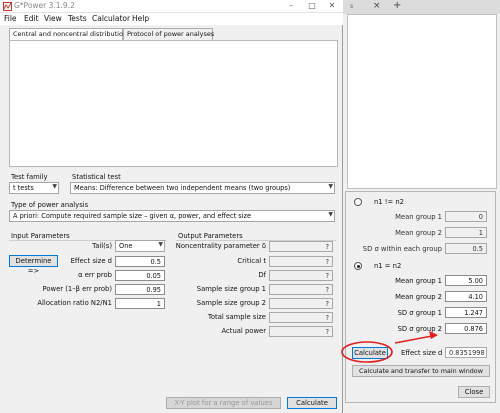 The width and height of the screenshot is (500, 413). Describe the element at coordinates (140, 18) in the screenshot. I see `menu-help: Help` at that location.